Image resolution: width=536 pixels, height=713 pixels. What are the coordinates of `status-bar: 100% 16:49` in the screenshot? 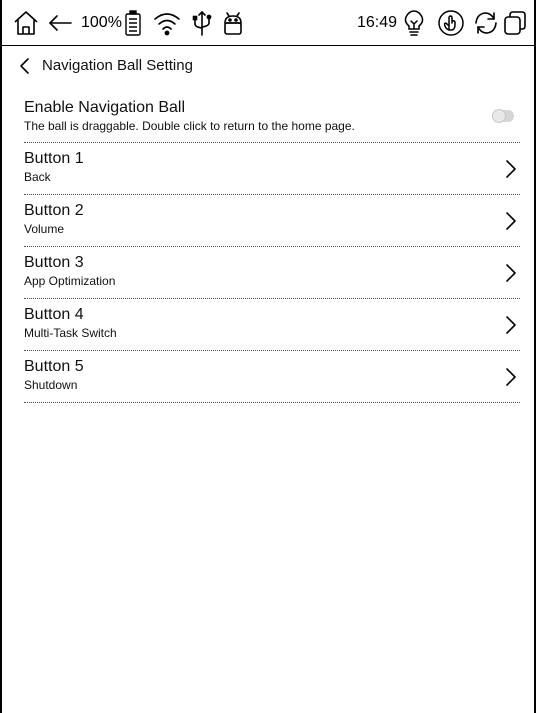 It's located at (268, 23).